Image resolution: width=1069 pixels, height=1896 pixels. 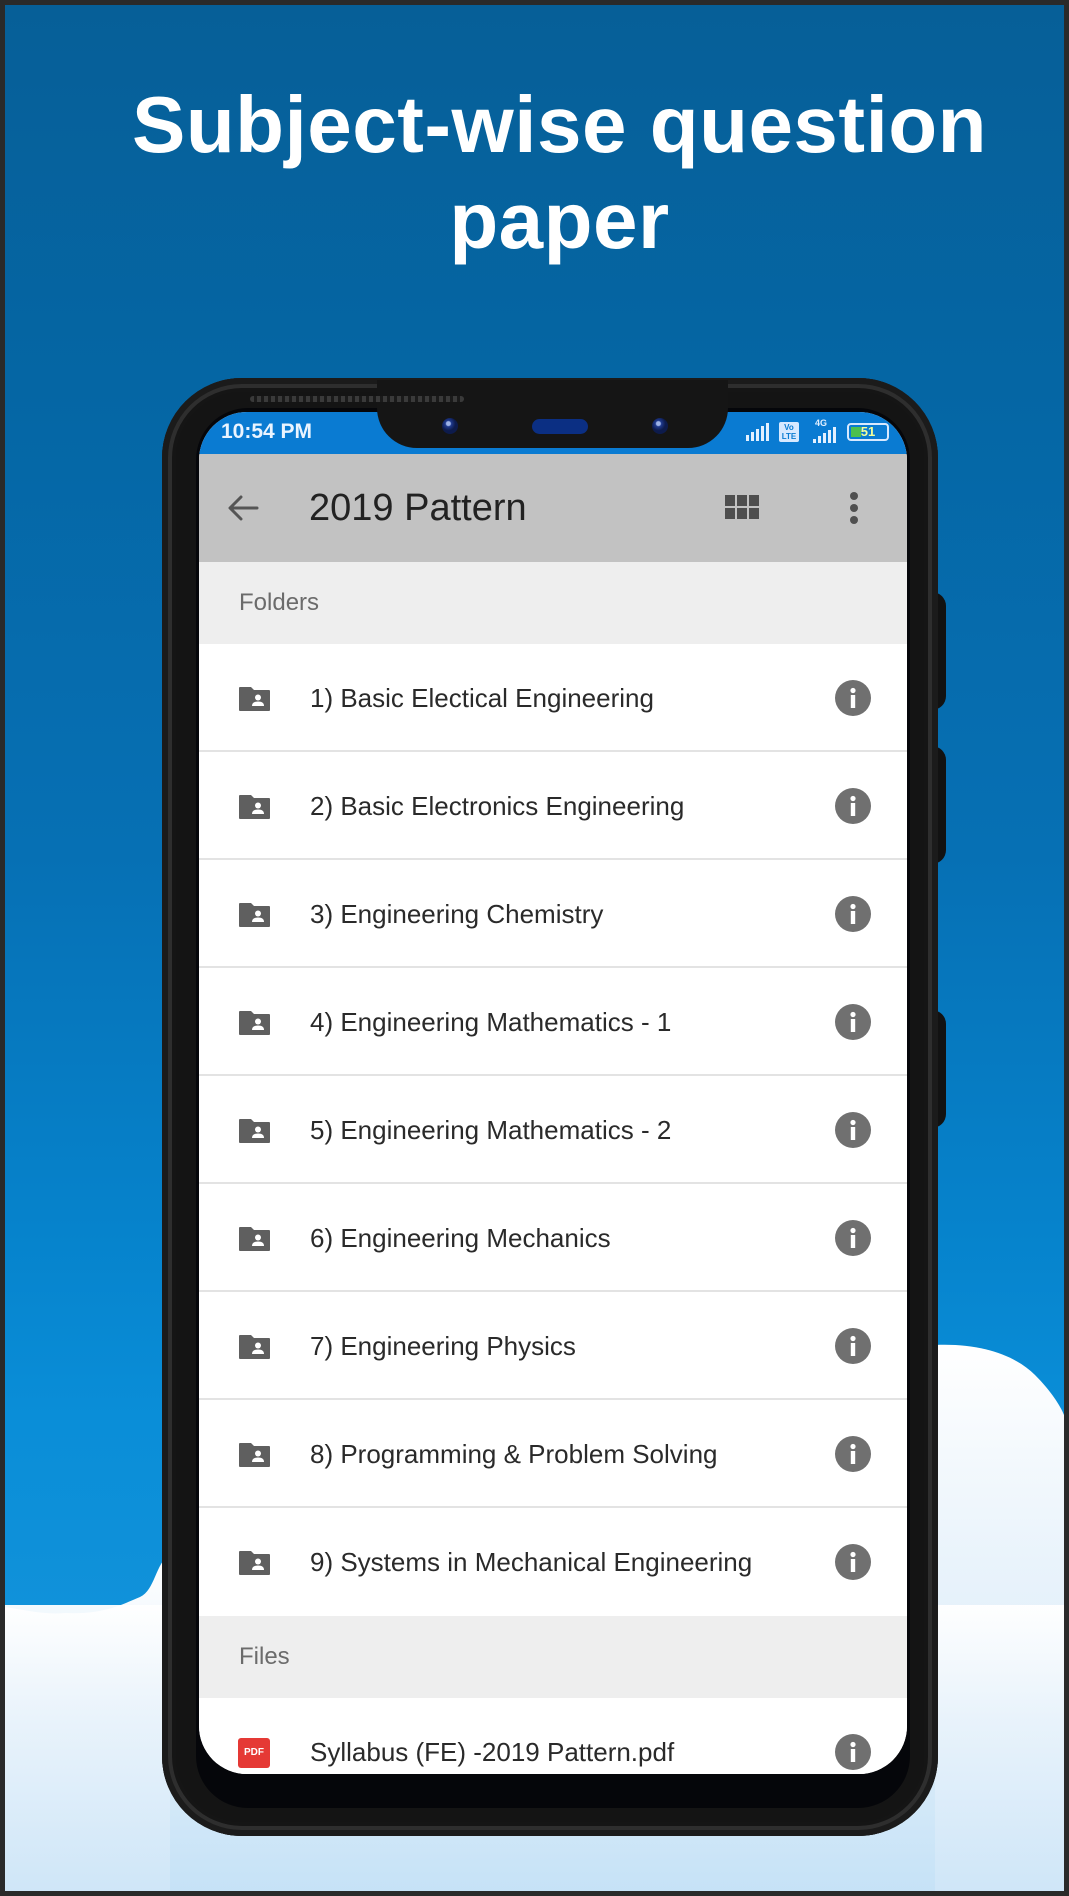 What do you see at coordinates (789, 436) in the screenshot?
I see `volte-label-bottom: LTE` at bounding box center [789, 436].